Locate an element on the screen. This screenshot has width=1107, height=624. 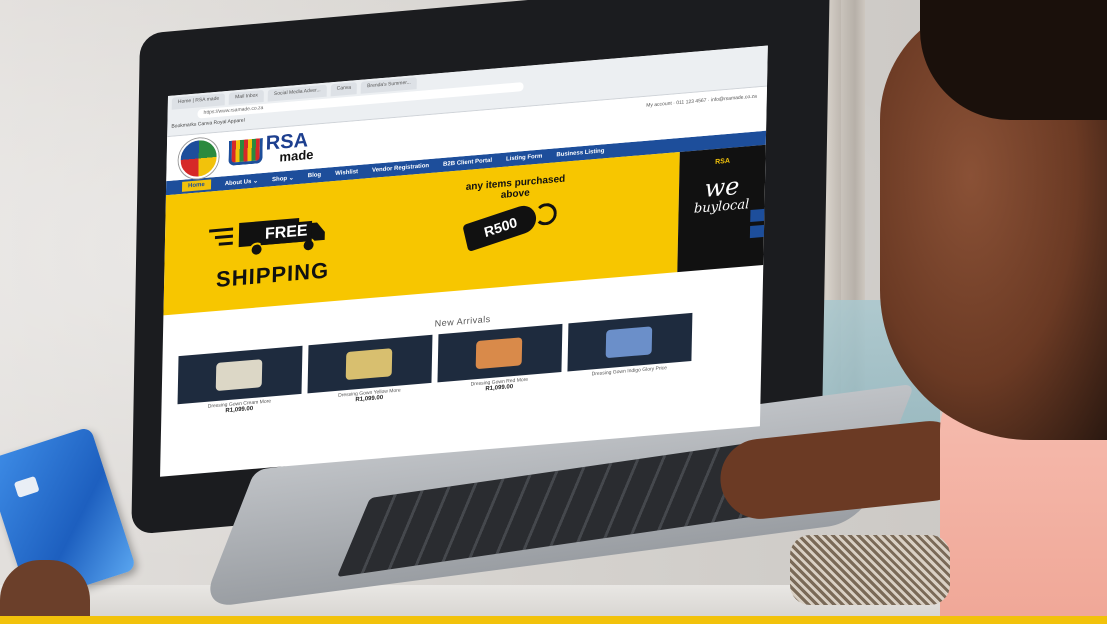
proudly-sa-badge-icon is located at coordinates (199, 158).